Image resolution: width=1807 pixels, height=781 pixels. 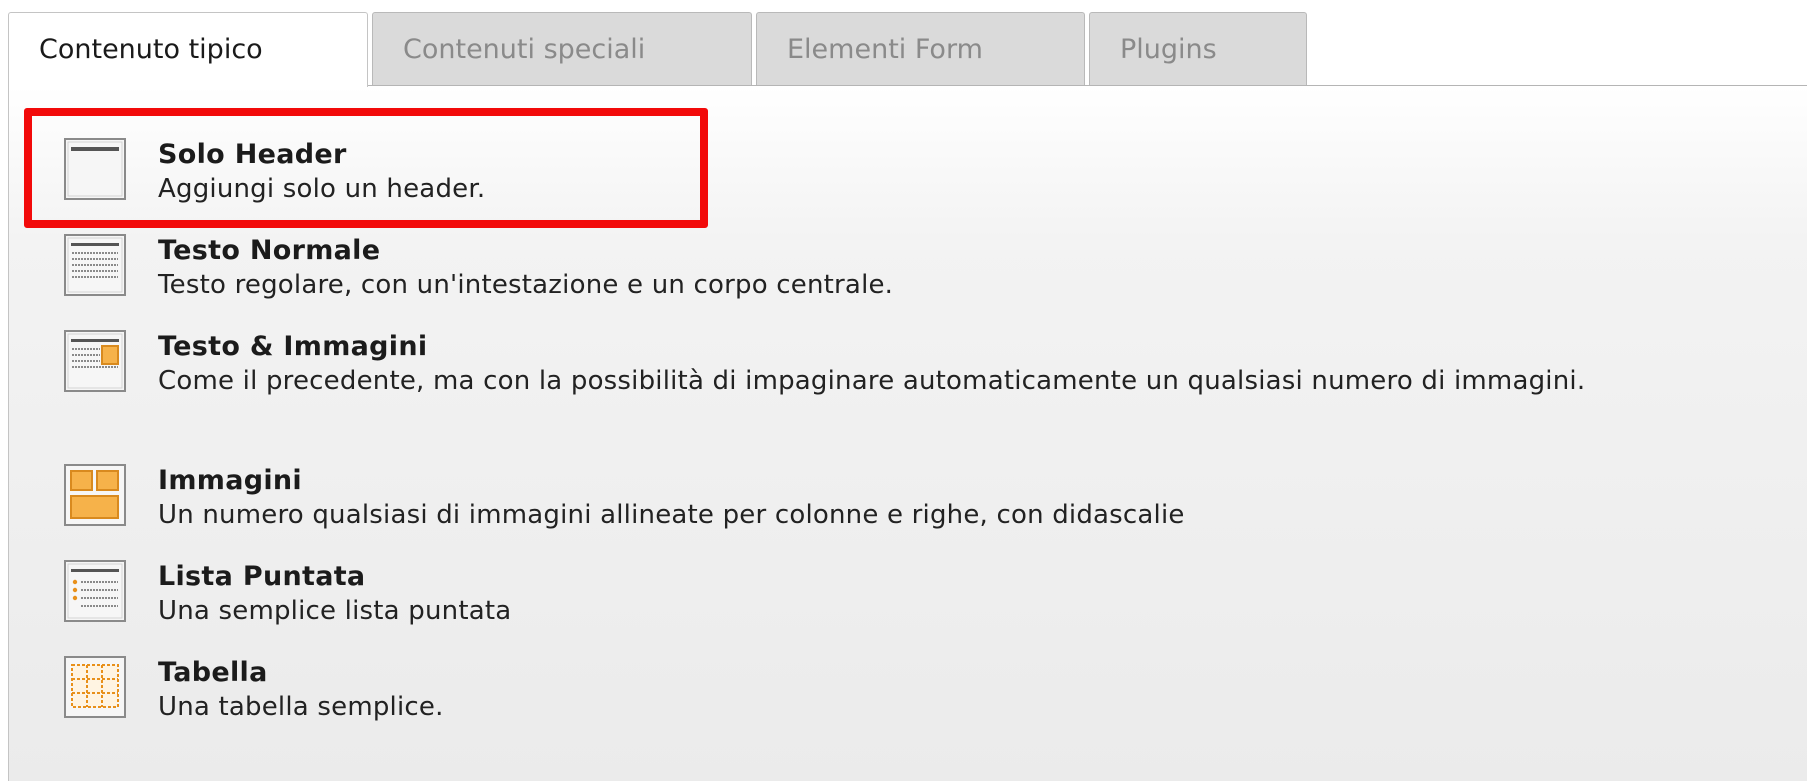 I want to click on tab-contenuto-tipico: Contenuto tipico, so click(x=188, y=49).